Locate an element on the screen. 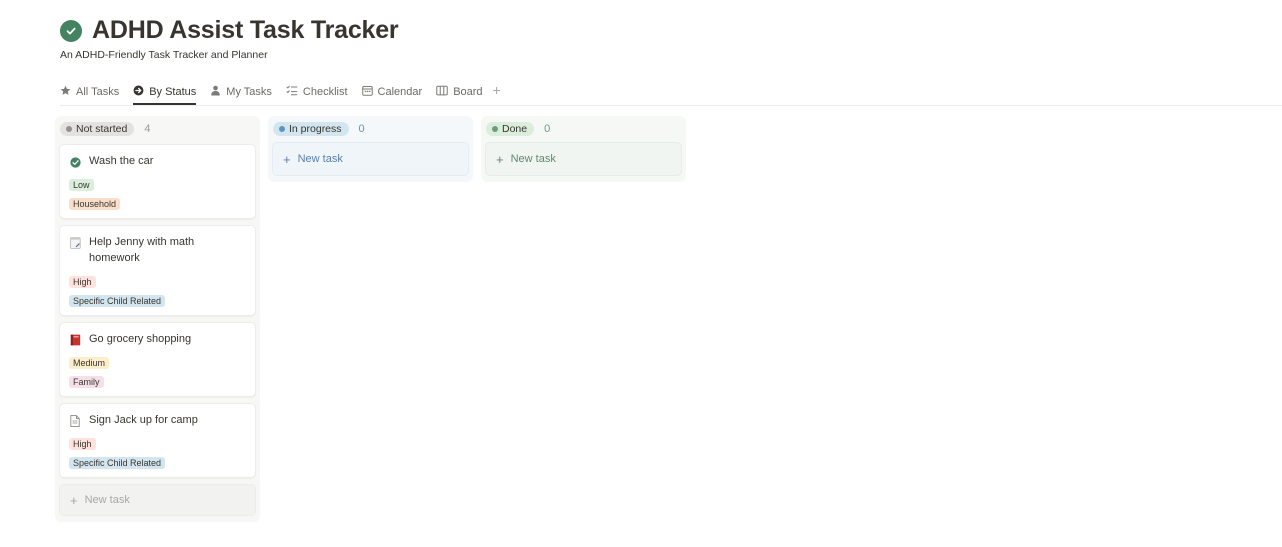 The height and width of the screenshot is (547, 1282). tab-my-tasks: My Tasks is located at coordinates (241, 92).